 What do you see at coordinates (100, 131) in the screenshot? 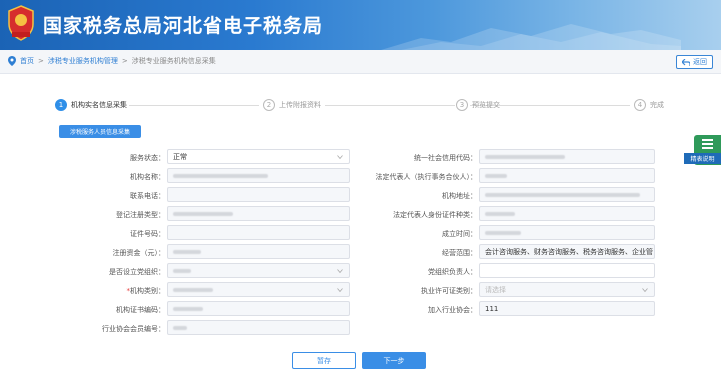
I see `staff-info-collect-button: 涉税服务人员信息采集` at bounding box center [100, 131].